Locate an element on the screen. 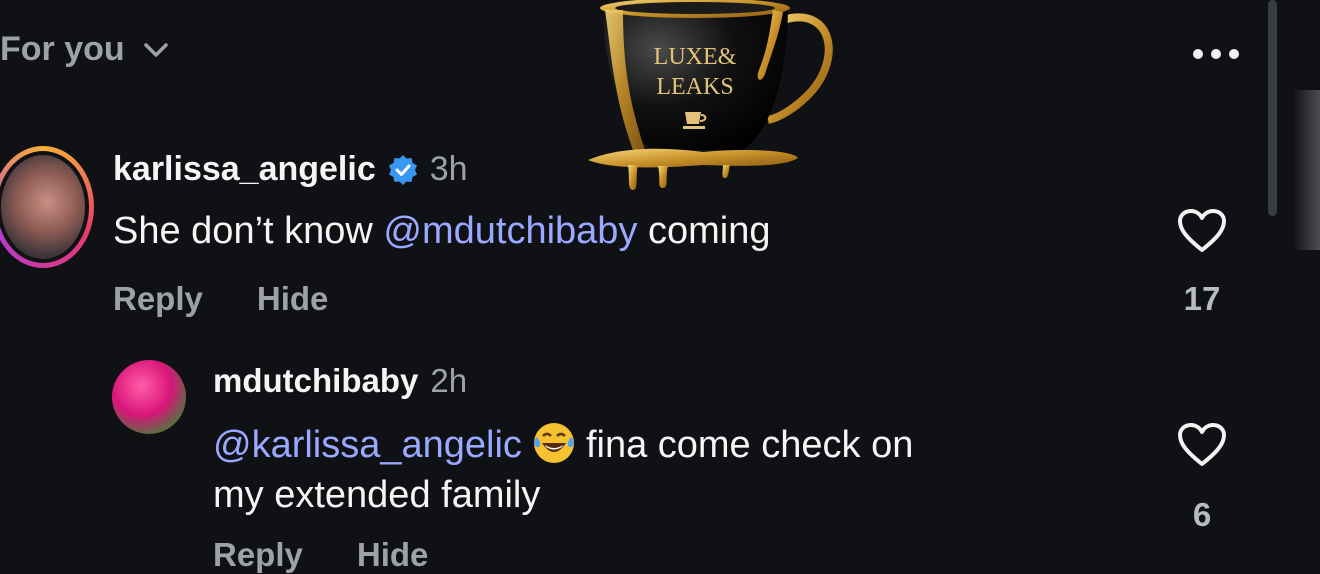  scrollbar is located at coordinates (1272, 108).